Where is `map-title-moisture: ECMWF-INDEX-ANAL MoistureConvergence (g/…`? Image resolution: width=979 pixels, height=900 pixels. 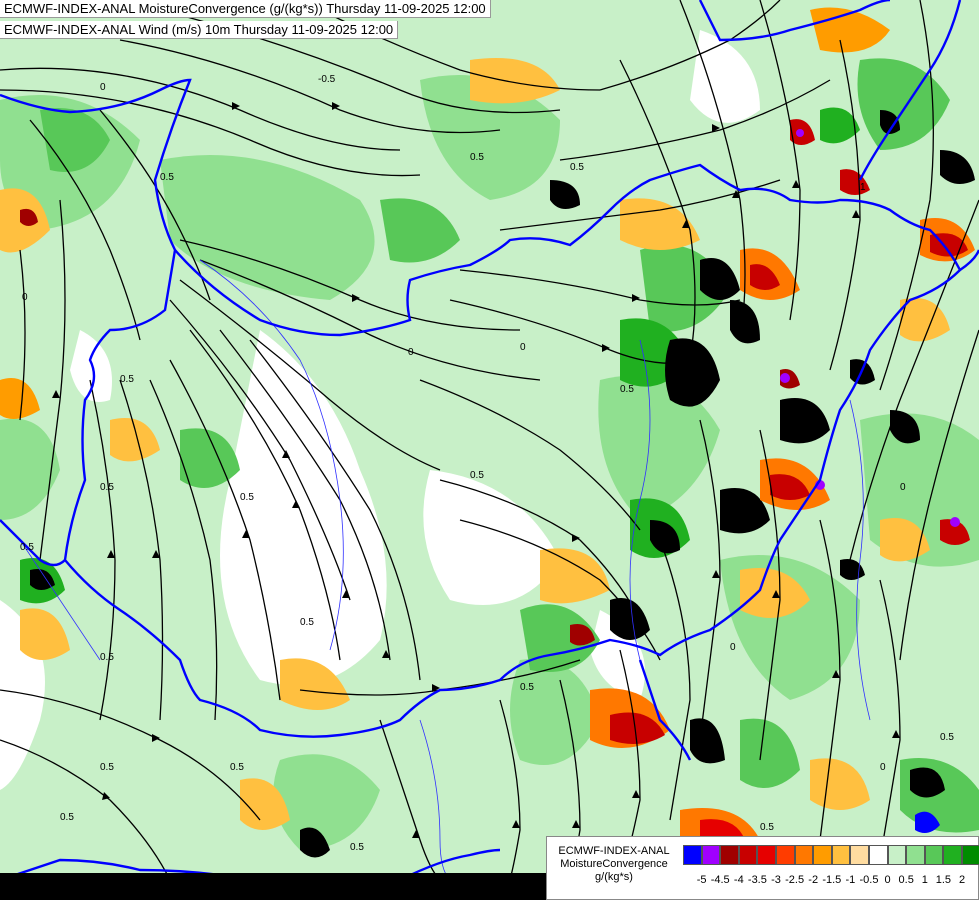
map-title-moisture: ECMWF-INDEX-ANAL MoistureConvergence (g/… is located at coordinates (245, 9).